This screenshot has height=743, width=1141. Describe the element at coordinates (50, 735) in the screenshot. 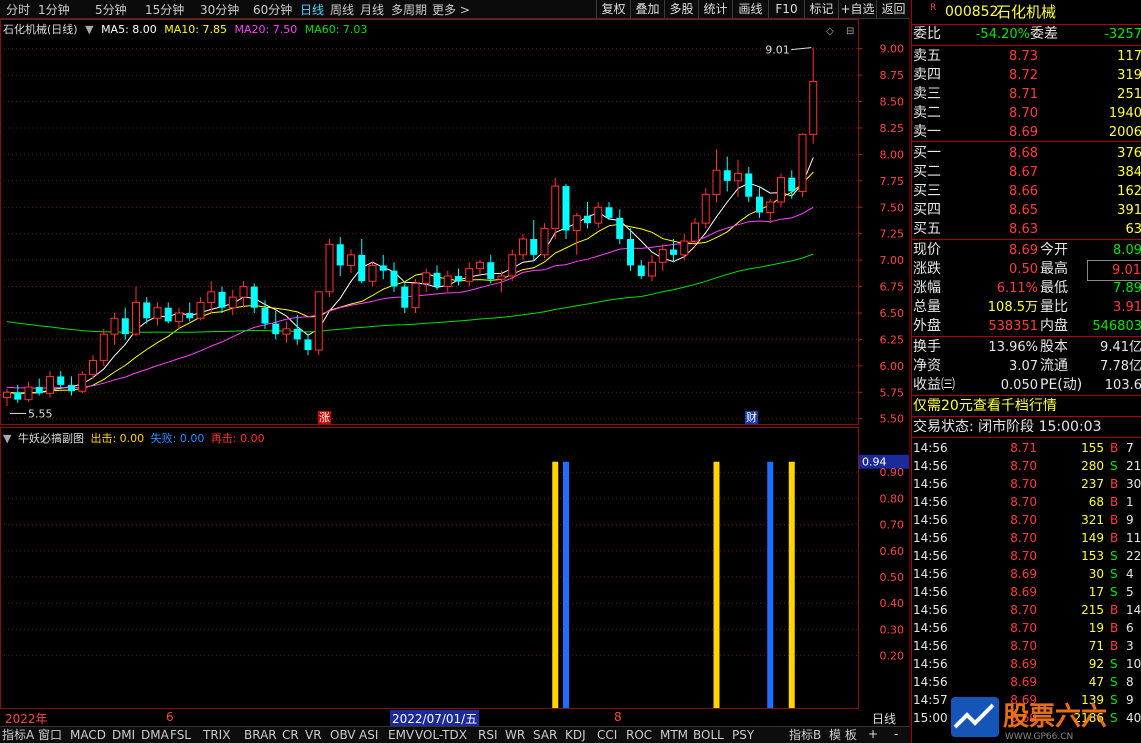

I see `indicator-tab-窗口: 窗口` at that location.